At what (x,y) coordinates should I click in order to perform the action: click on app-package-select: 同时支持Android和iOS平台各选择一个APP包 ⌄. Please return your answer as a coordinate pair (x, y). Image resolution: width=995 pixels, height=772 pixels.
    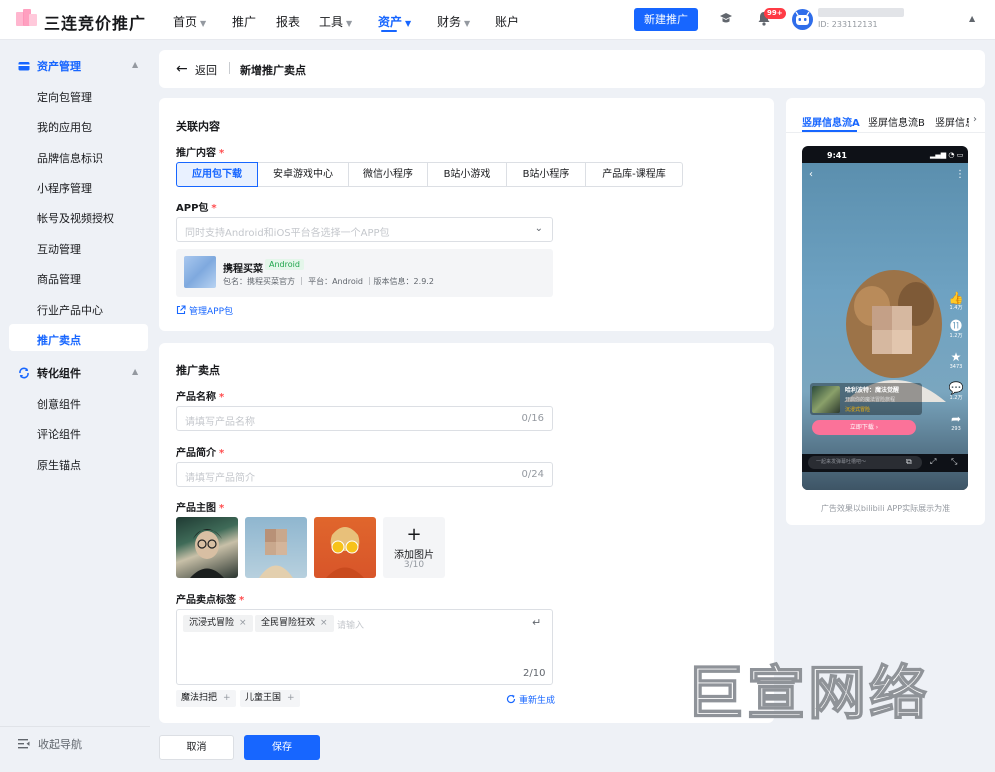
    Looking at the image, I should click on (364, 229).